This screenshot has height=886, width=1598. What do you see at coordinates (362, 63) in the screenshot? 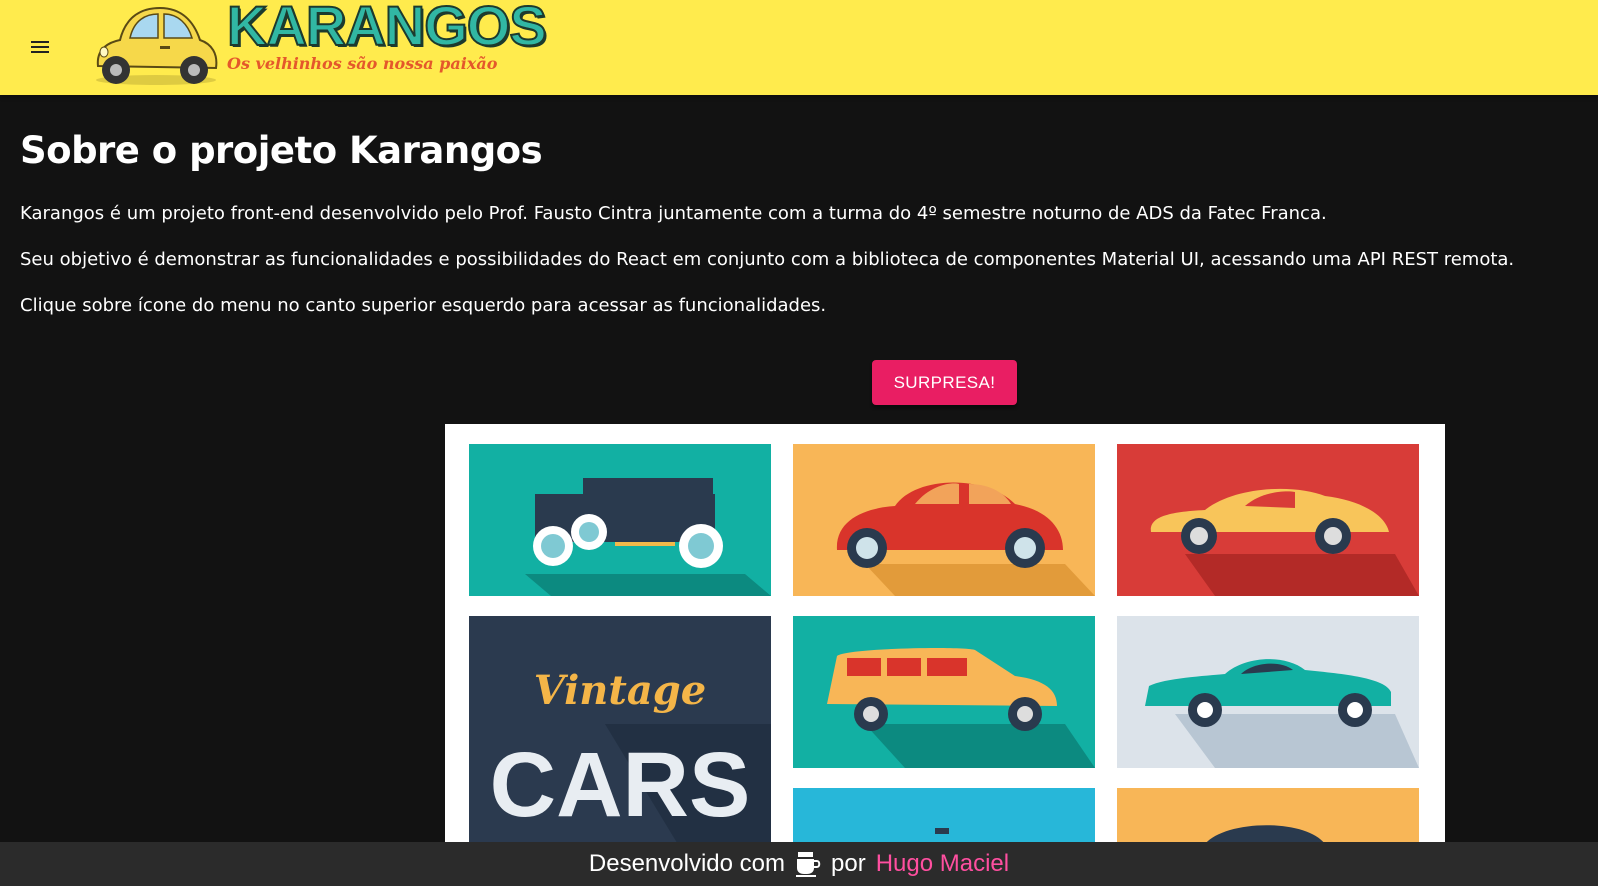
I see `logo-tagline: Os velhinhos são nossa paixão` at bounding box center [362, 63].